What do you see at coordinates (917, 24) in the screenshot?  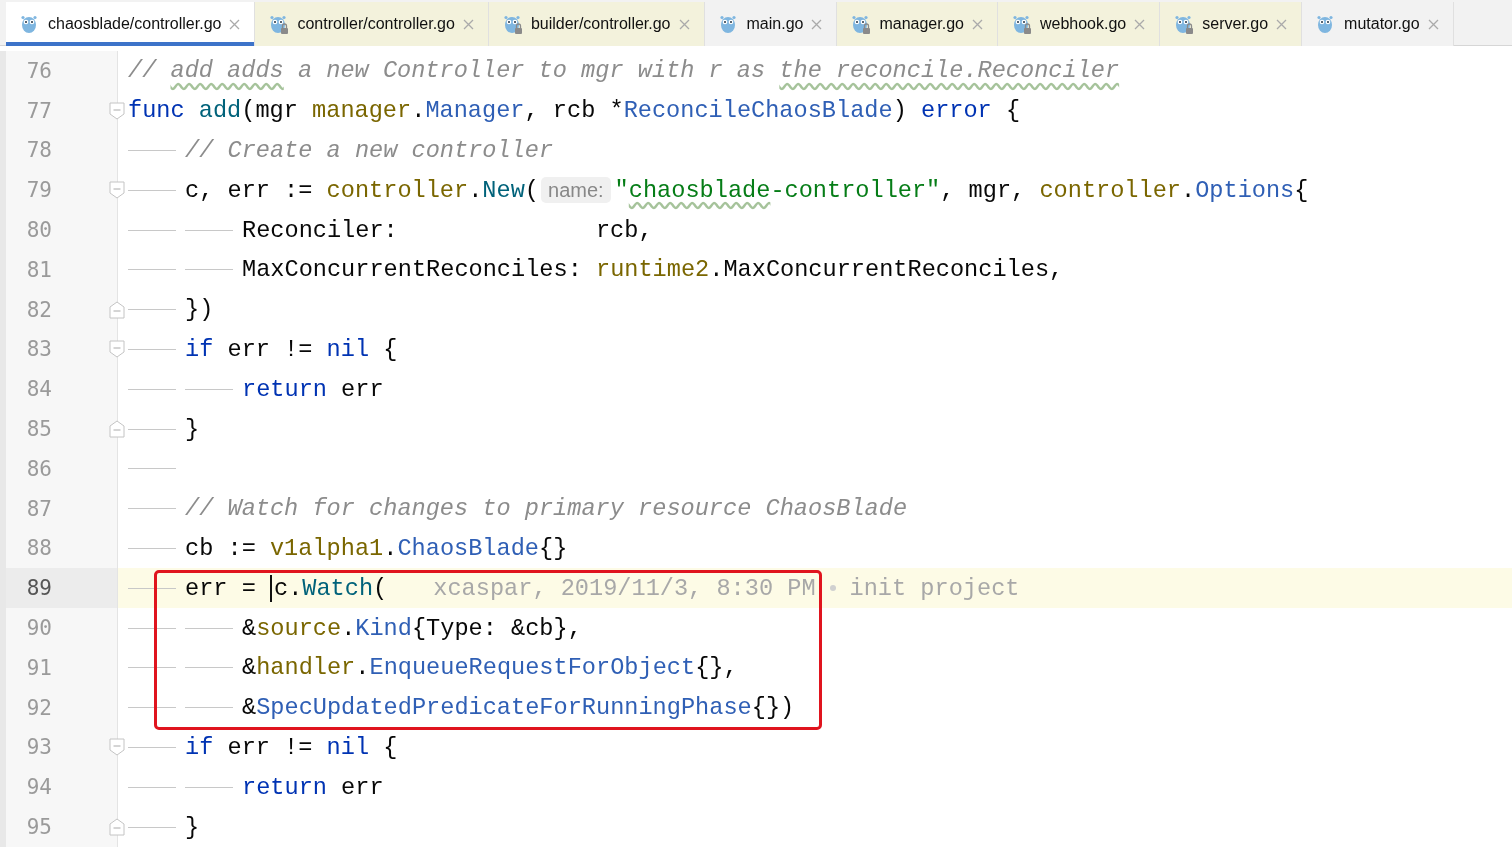 I see `editor-tab: manager.go` at bounding box center [917, 24].